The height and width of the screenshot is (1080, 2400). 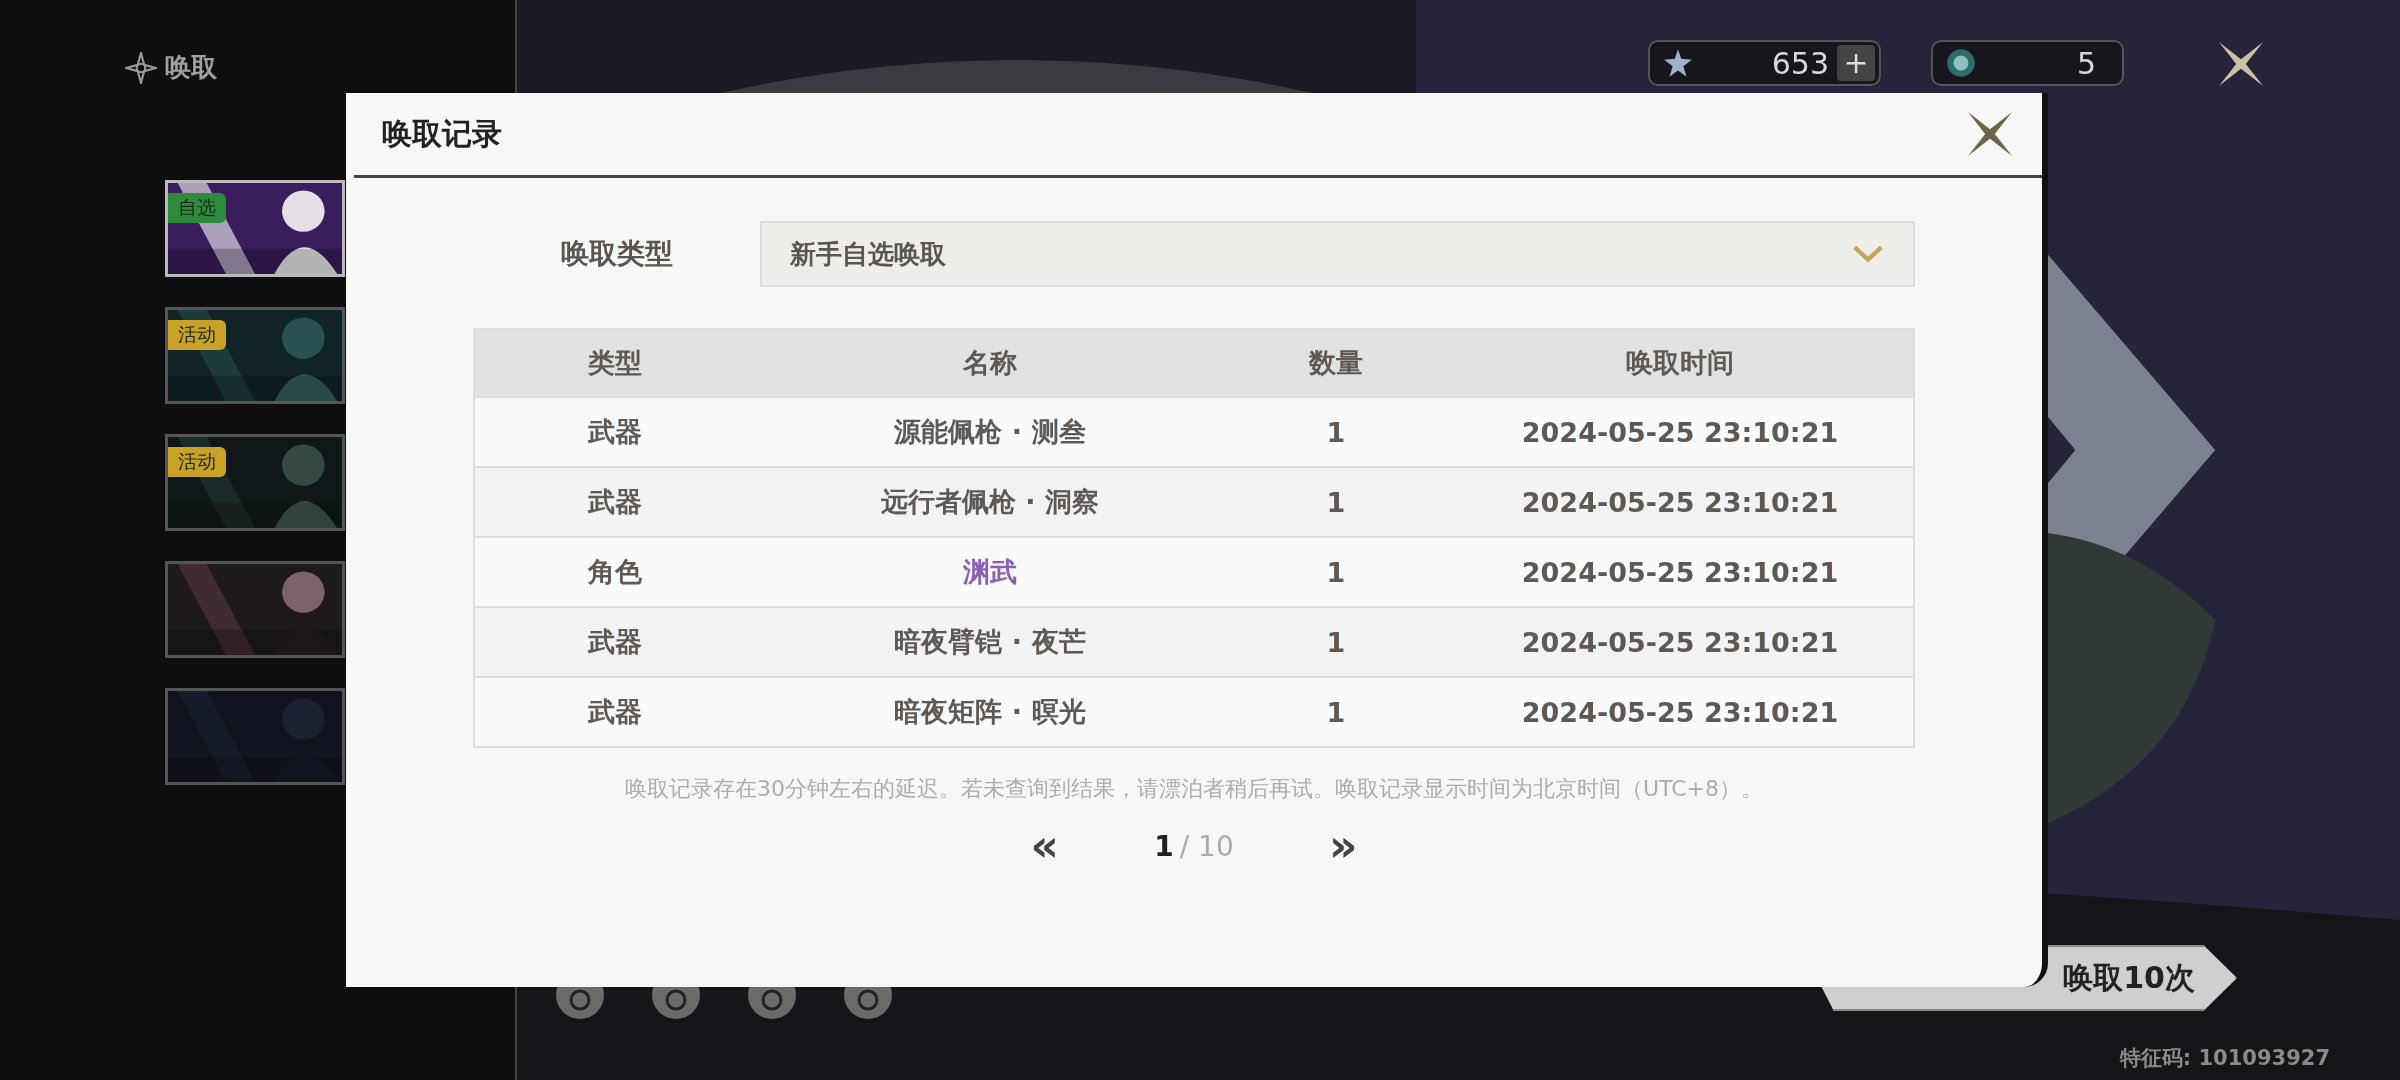 I want to click on banner-tab: 自选, so click(x=255, y=228).